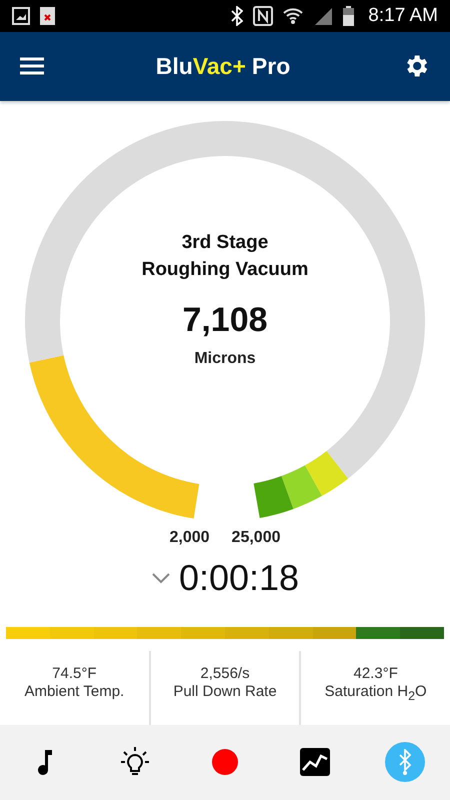 The width and height of the screenshot is (450, 800). What do you see at coordinates (403, 15) in the screenshot?
I see `clock-time: 8:17 AM` at bounding box center [403, 15].